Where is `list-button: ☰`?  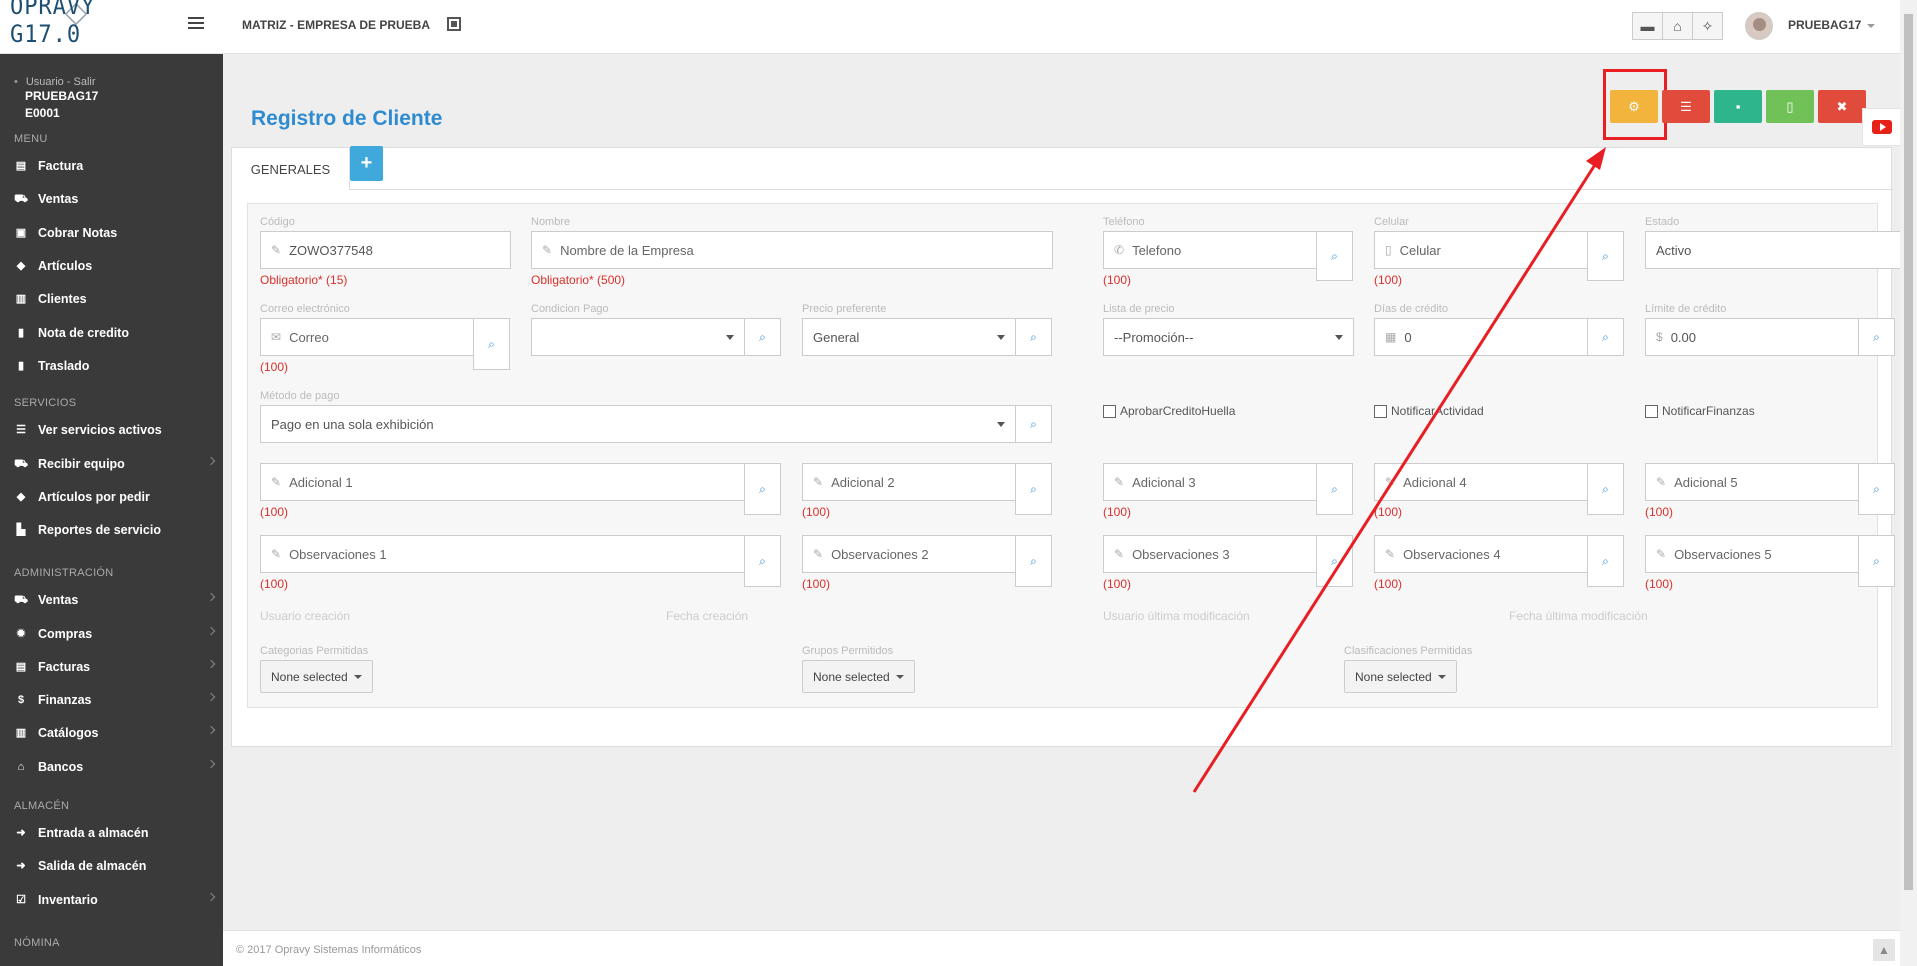 list-button: ☰ is located at coordinates (1686, 106).